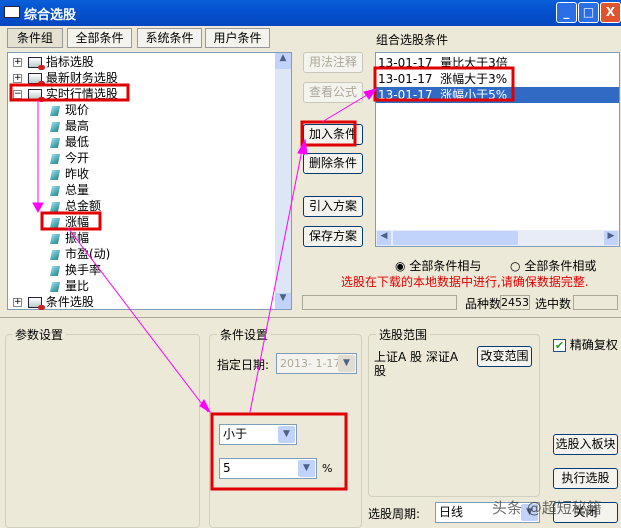  I want to click on scroll-left-icon: ◀, so click(384, 238).